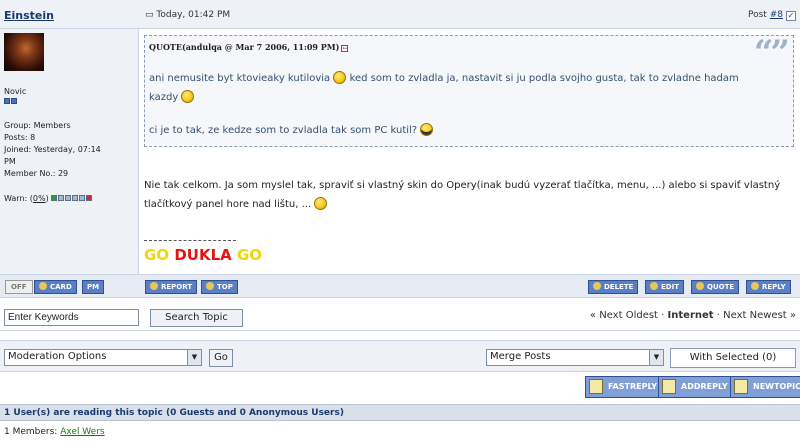 The height and width of the screenshot is (442, 800). I want to click on top-label: TOP, so click(225, 287).